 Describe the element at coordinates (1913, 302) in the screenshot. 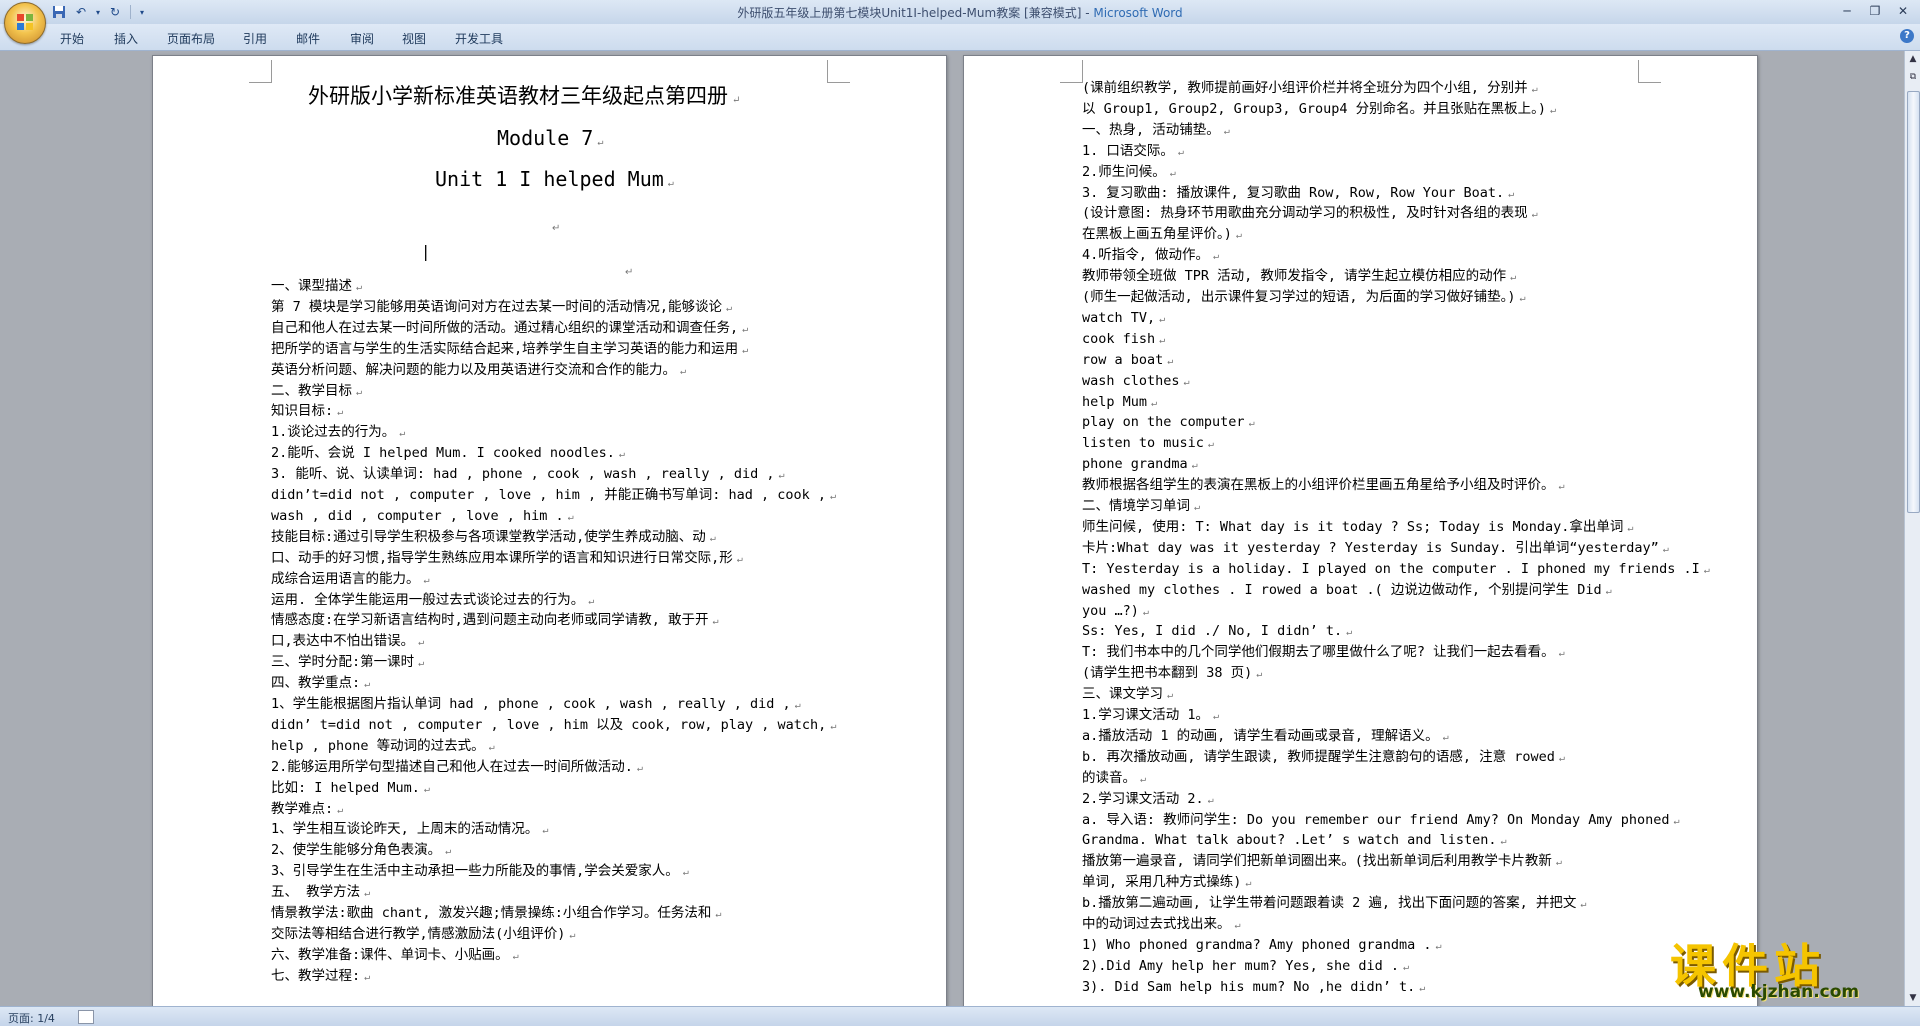

I see `scroll-thumb` at that location.